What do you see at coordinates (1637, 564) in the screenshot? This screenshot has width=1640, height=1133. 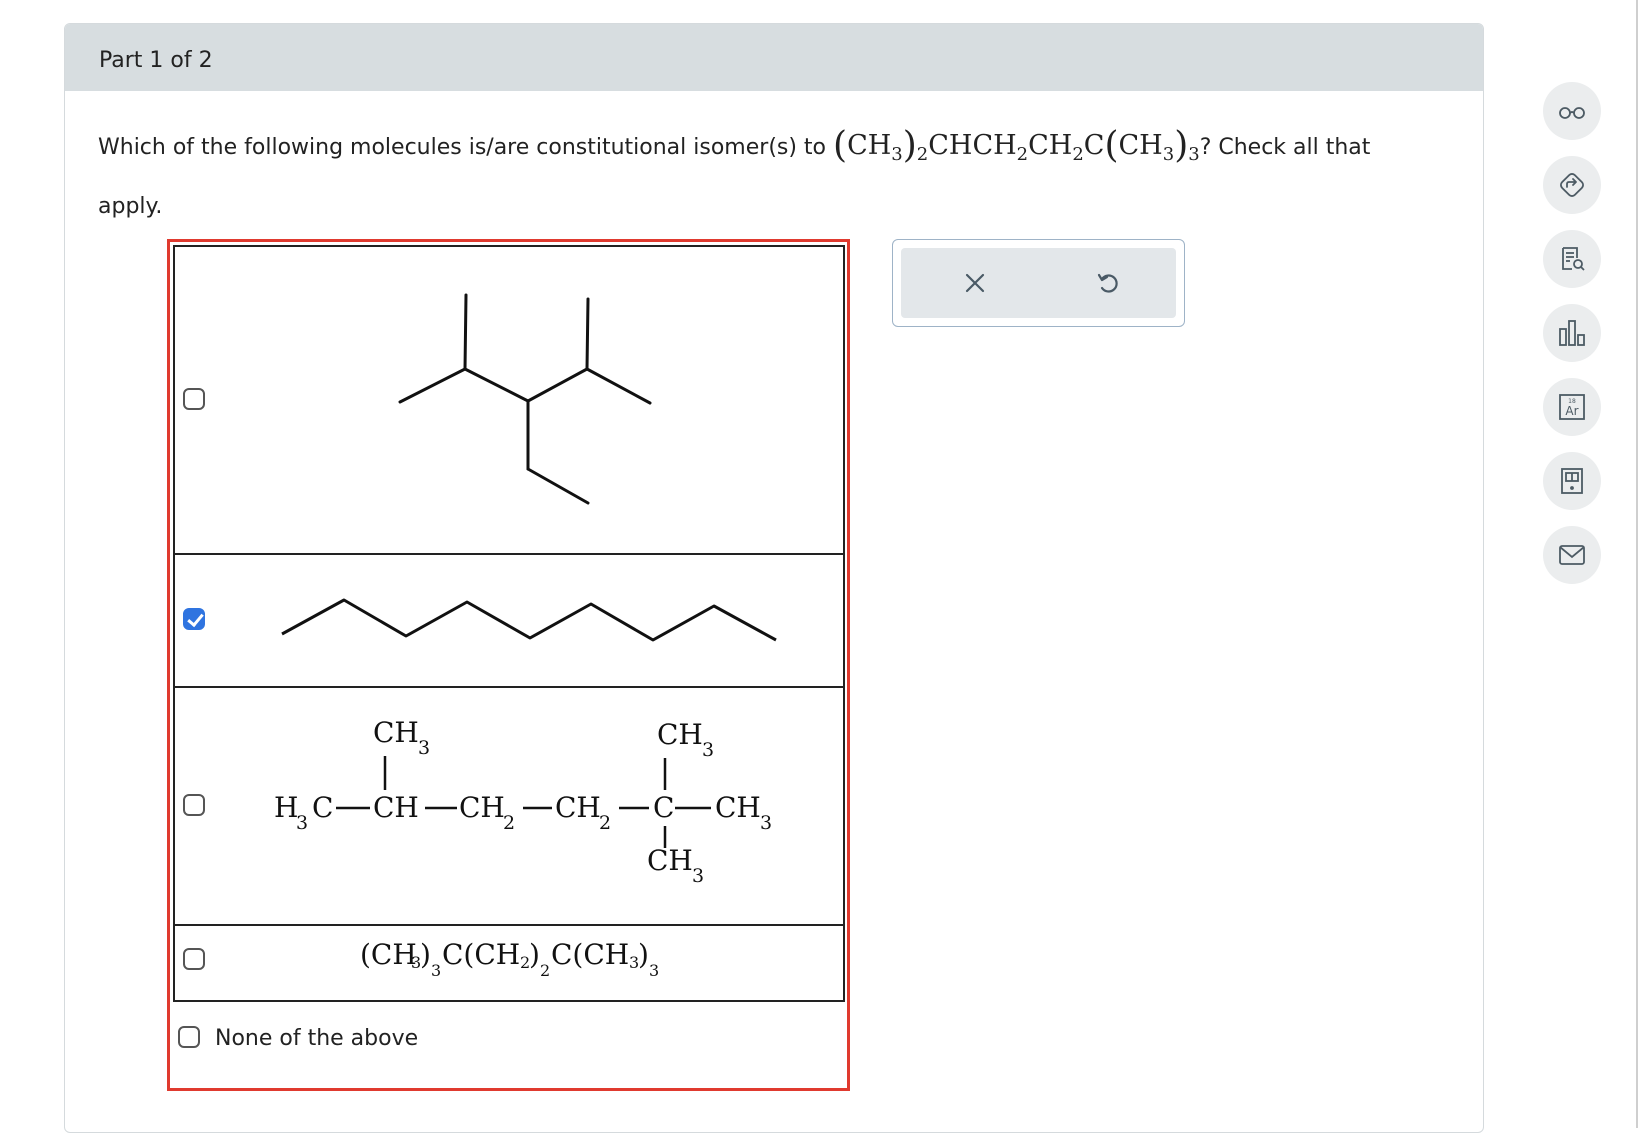 I see `scrollbar` at bounding box center [1637, 564].